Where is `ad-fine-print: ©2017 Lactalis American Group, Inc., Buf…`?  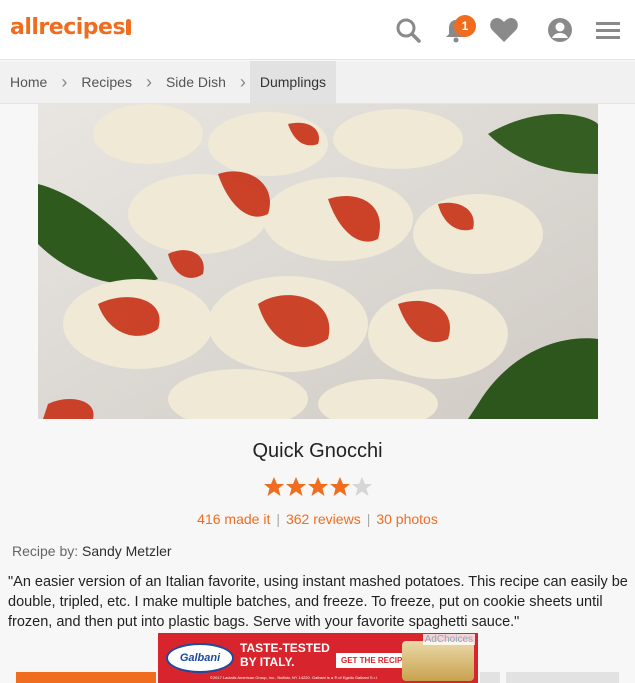 ad-fine-print: ©2017 Lactalis American Group, Inc., Buf… is located at coordinates (294, 677).